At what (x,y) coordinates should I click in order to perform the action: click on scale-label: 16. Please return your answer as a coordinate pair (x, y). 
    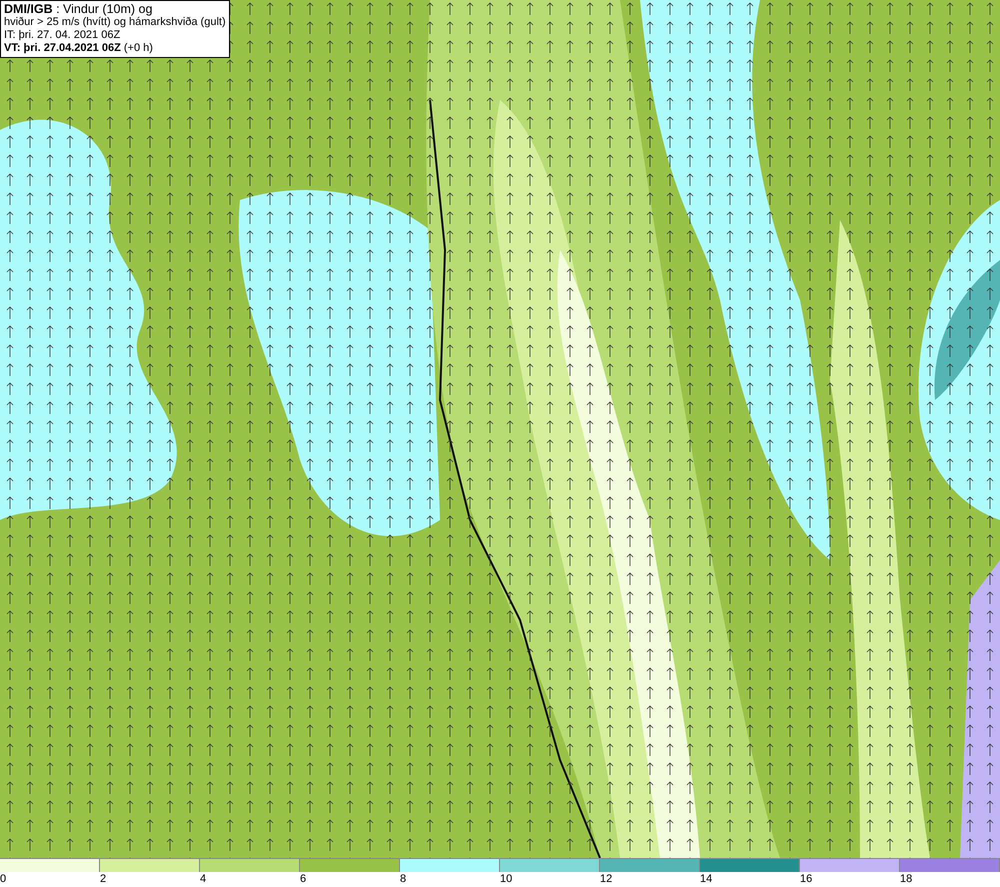
    Looking at the image, I should click on (806, 879).